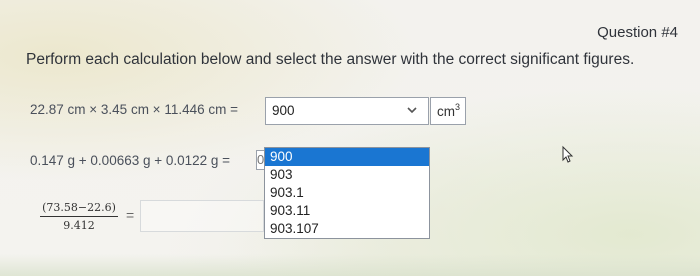 This screenshot has width=700, height=276. What do you see at coordinates (134, 109) in the screenshot?
I see `calculation-1-expression: 22.87 cm × 3.45 cm × 11.446 cm =` at bounding box center [134, 109].